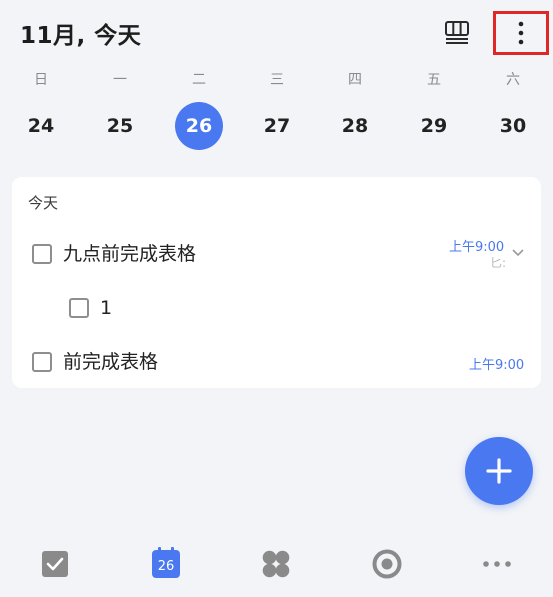  What do you see at coordinates (277, 80) in the screenshot?
I see `weekday-label: 三` at bounding box center [277, 80].